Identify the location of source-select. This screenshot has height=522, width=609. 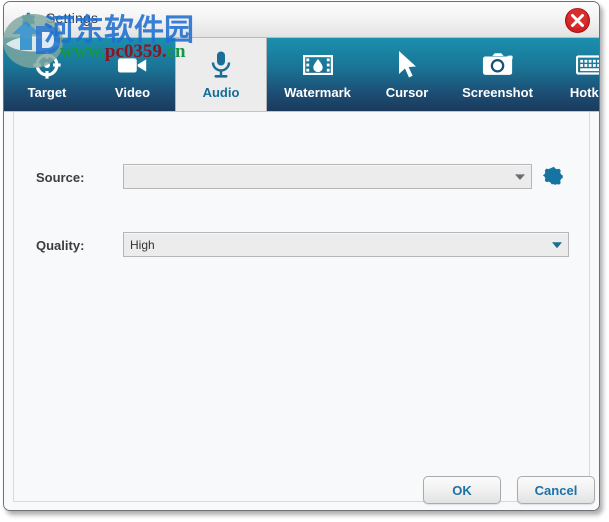
(327, 176).